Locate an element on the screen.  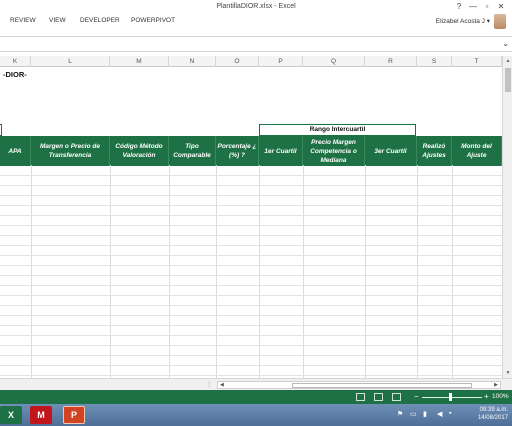
column-header-o: O is located at coordinates (237, 61).